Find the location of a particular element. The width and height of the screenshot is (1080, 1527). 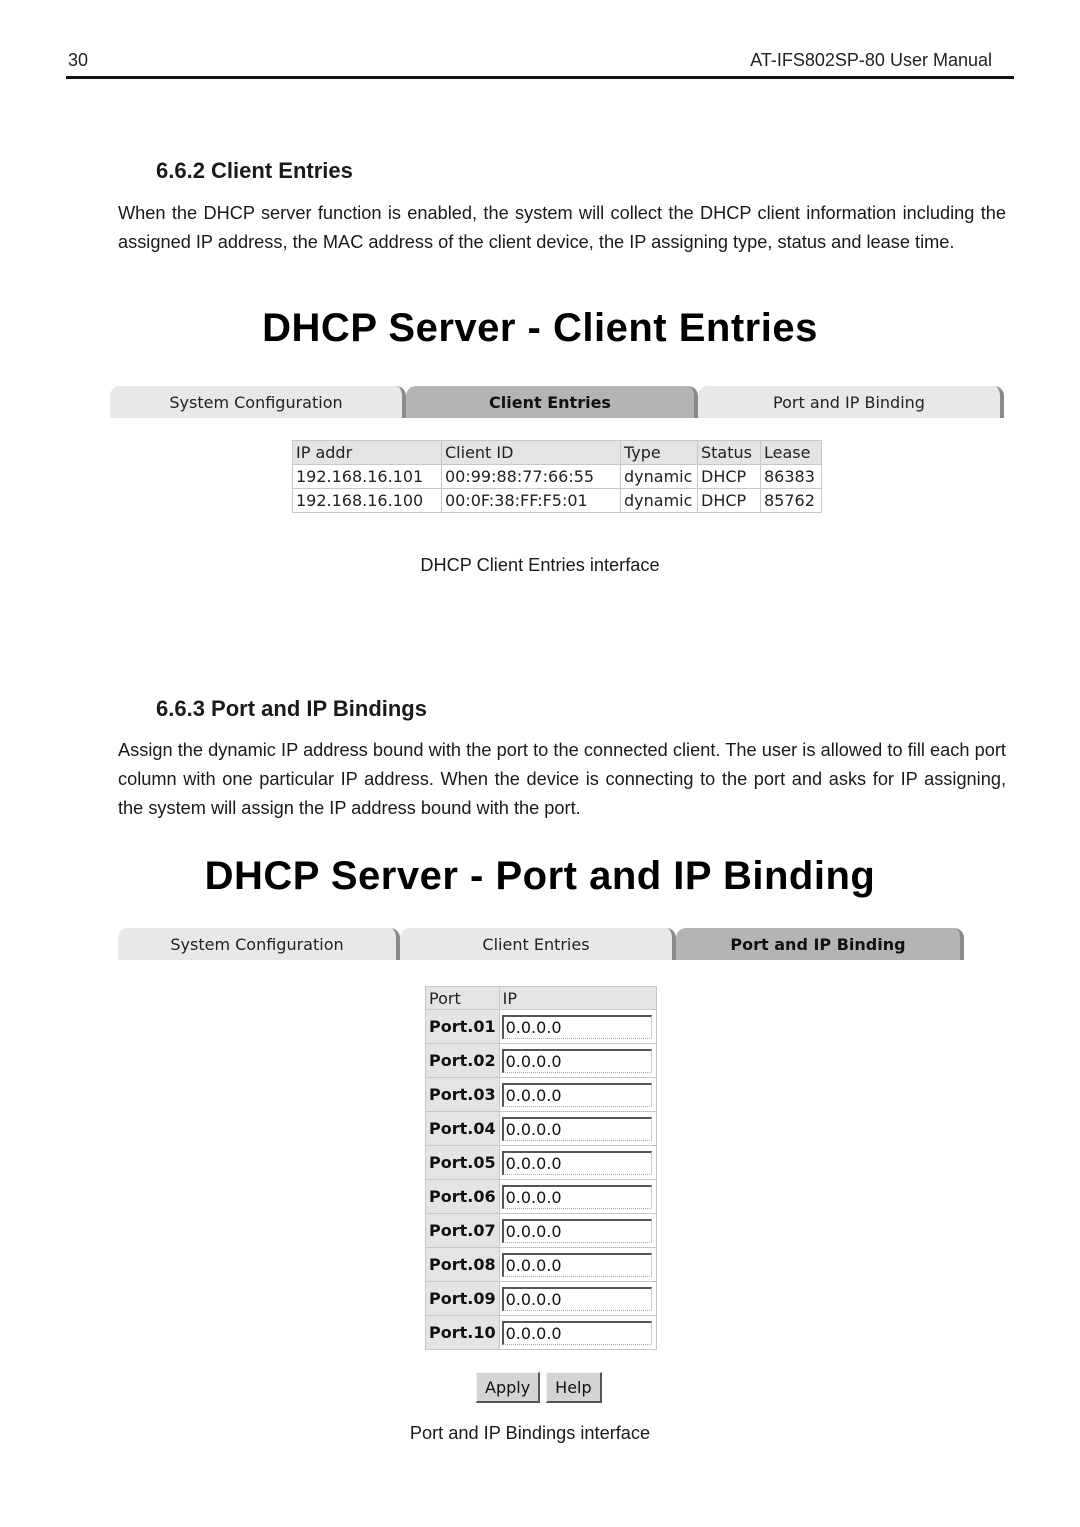

table-row: Port.03 is located at coordinates (541, 1094).